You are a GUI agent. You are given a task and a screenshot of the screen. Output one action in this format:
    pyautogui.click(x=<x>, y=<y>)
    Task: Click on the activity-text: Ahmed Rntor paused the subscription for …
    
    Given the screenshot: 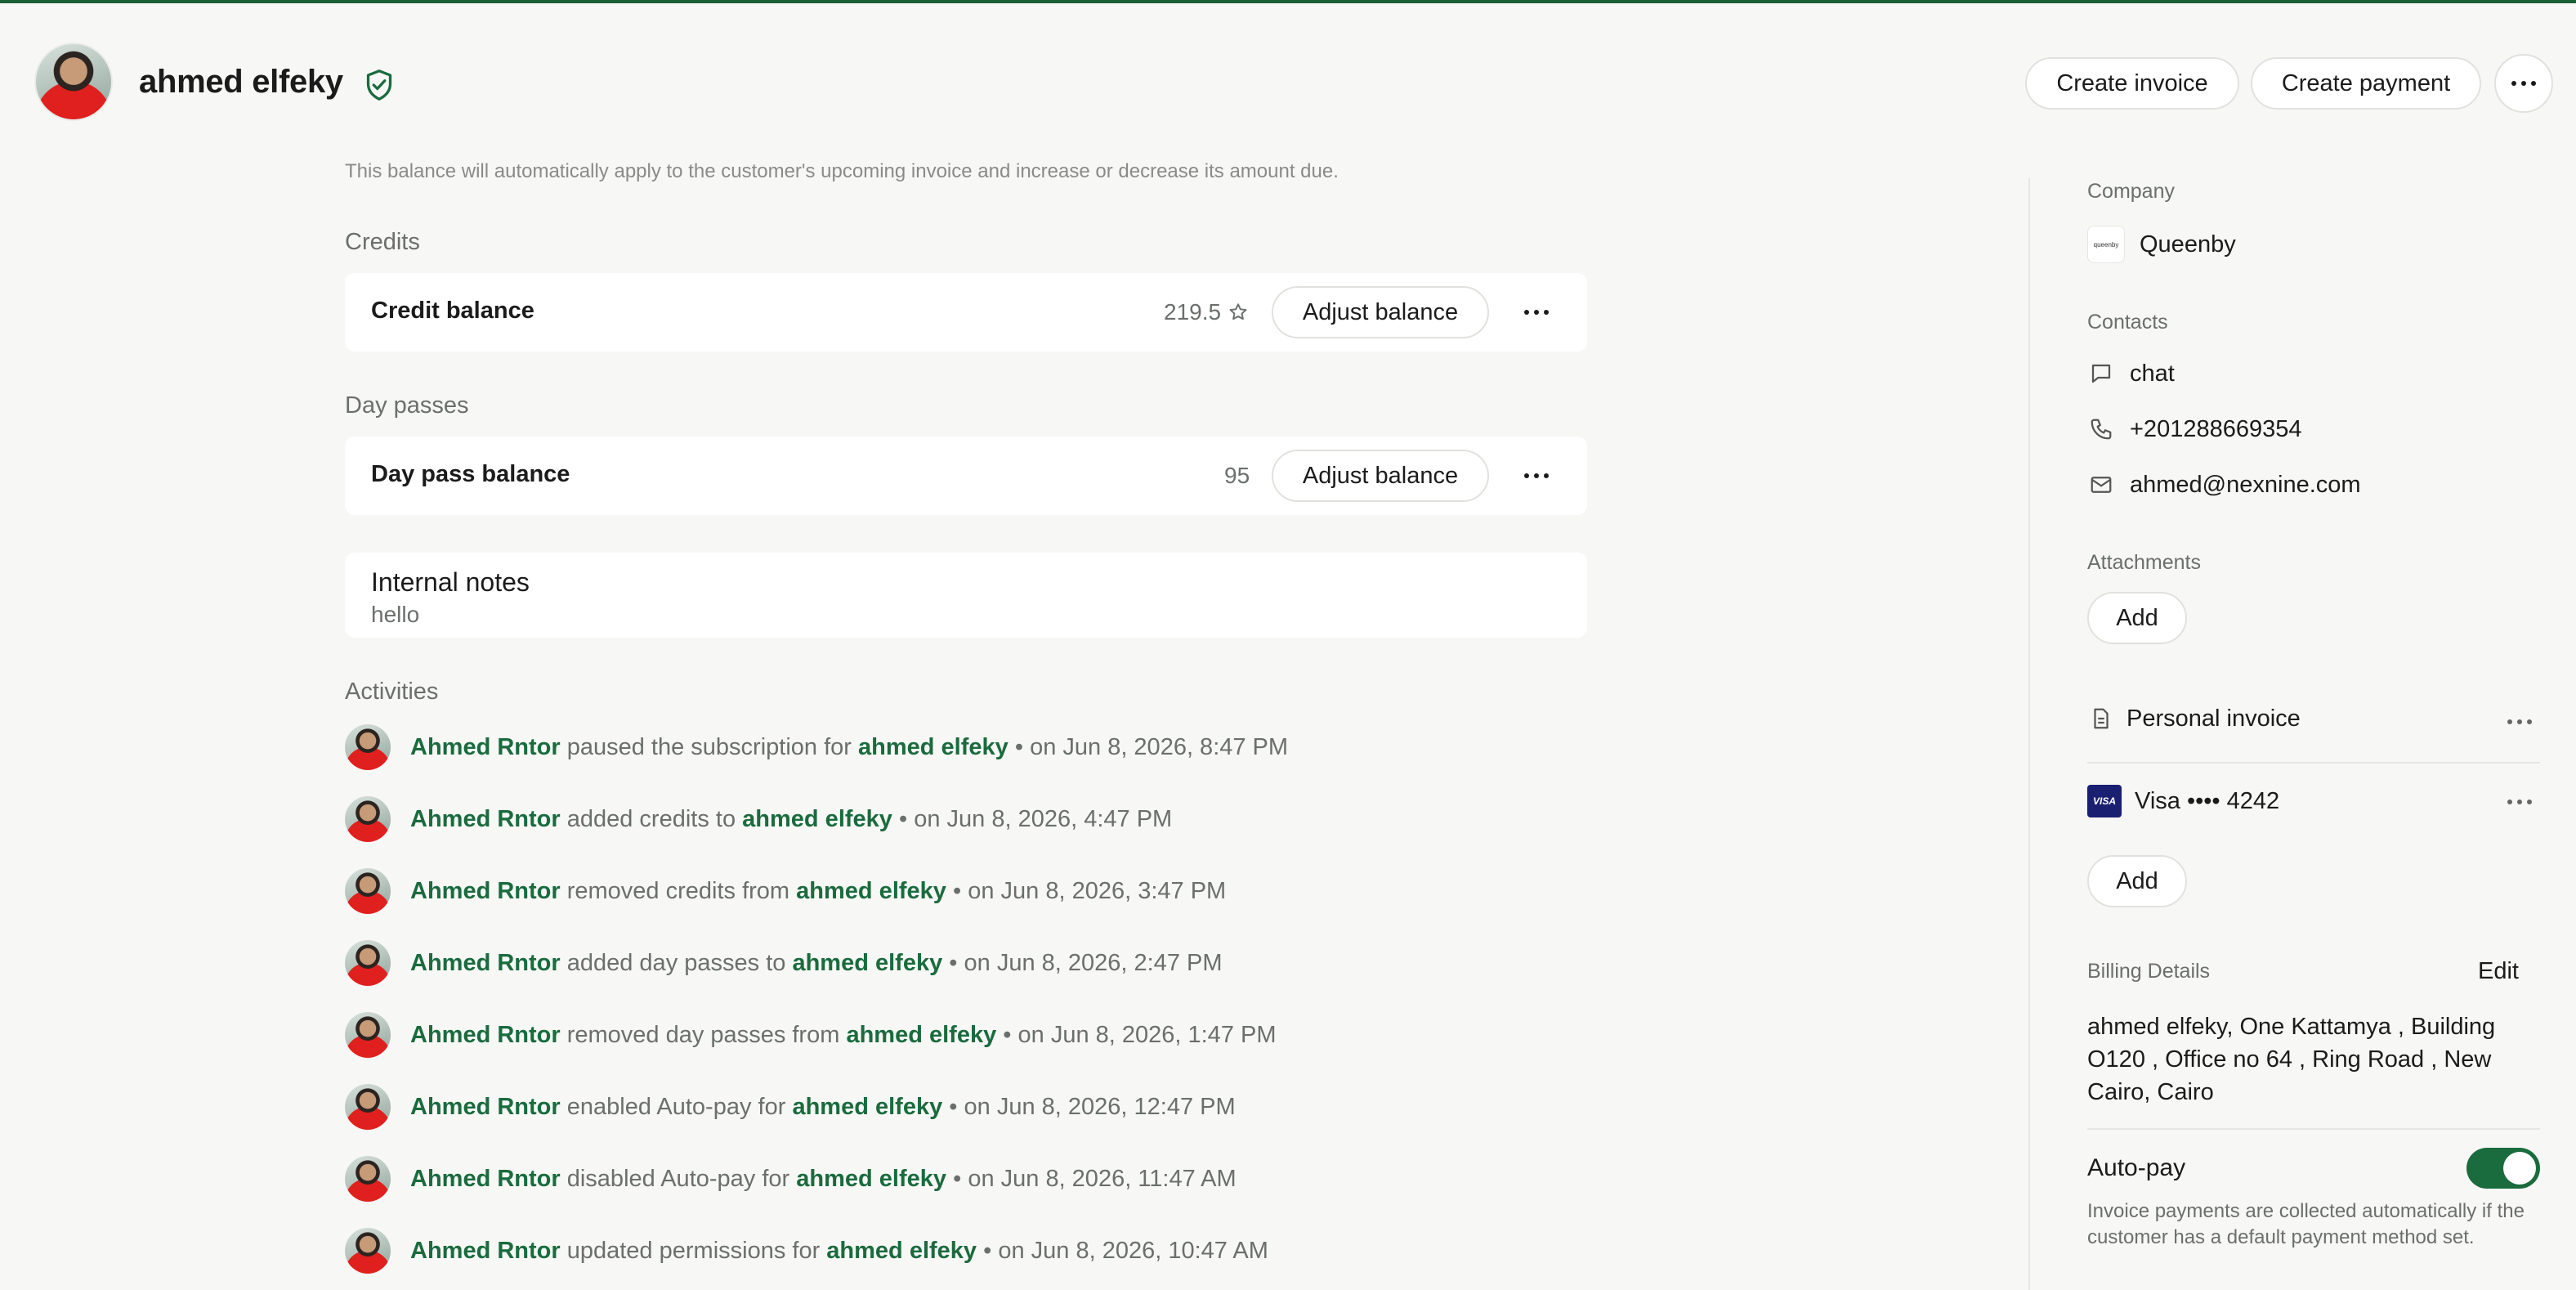 What is the action you would take?
    pyautogui.click(x=849, y=746)
    